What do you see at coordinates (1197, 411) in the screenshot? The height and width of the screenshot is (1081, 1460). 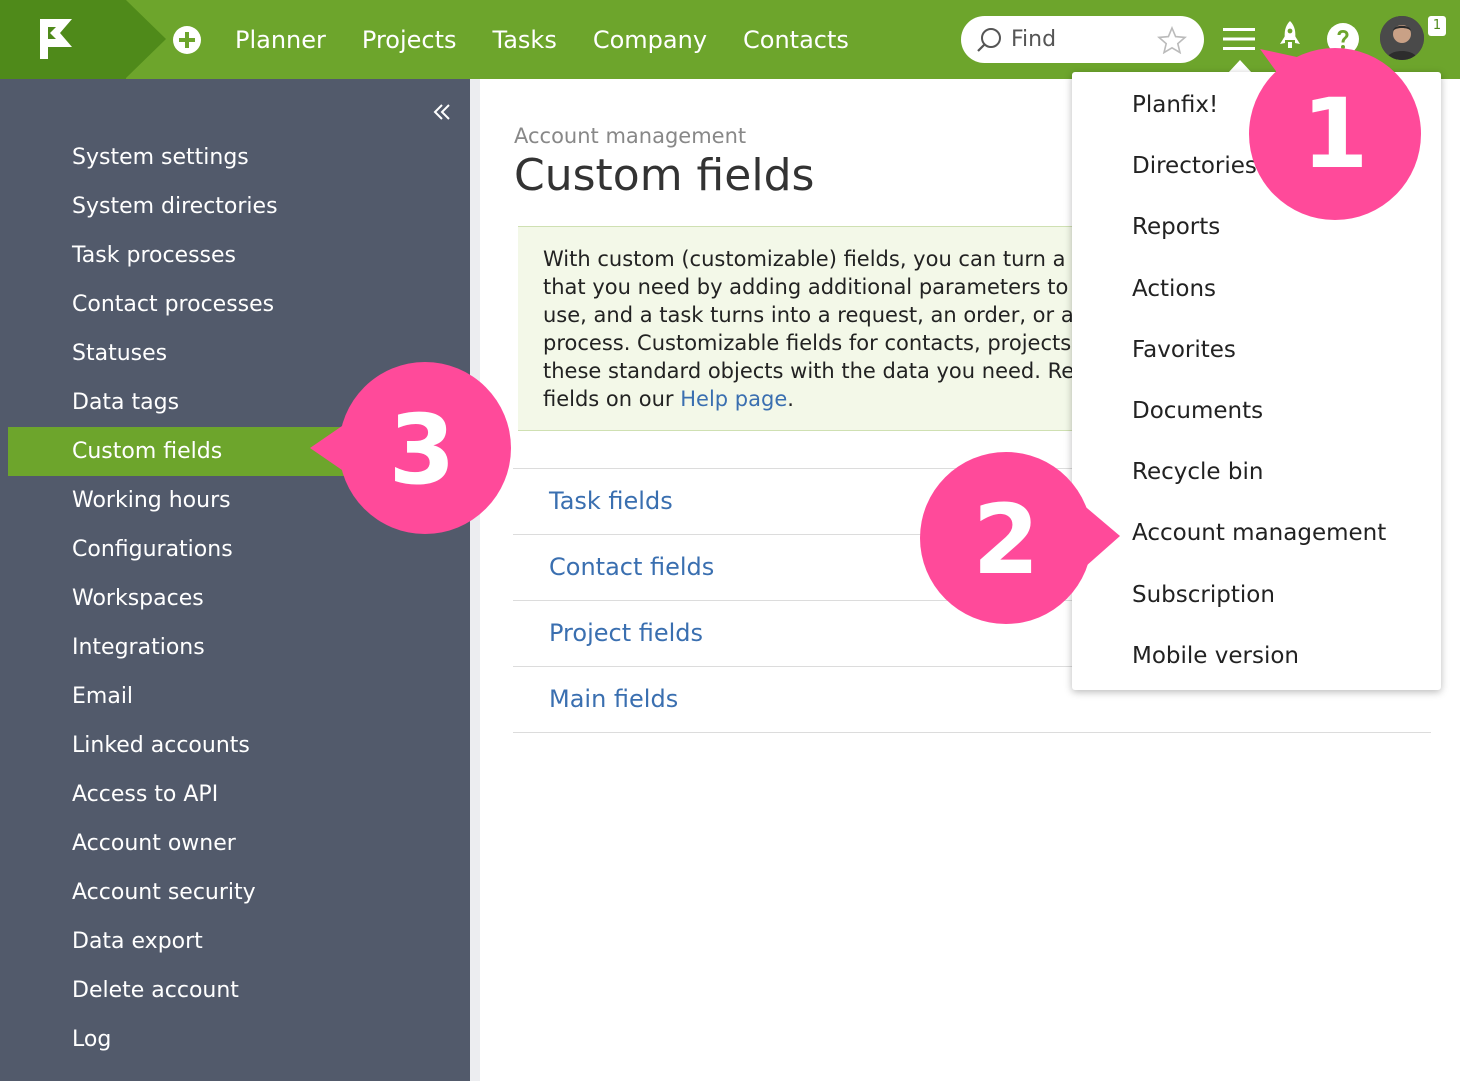 I see `menu-item-documents: Documents` at bounding box center [1197, 411].